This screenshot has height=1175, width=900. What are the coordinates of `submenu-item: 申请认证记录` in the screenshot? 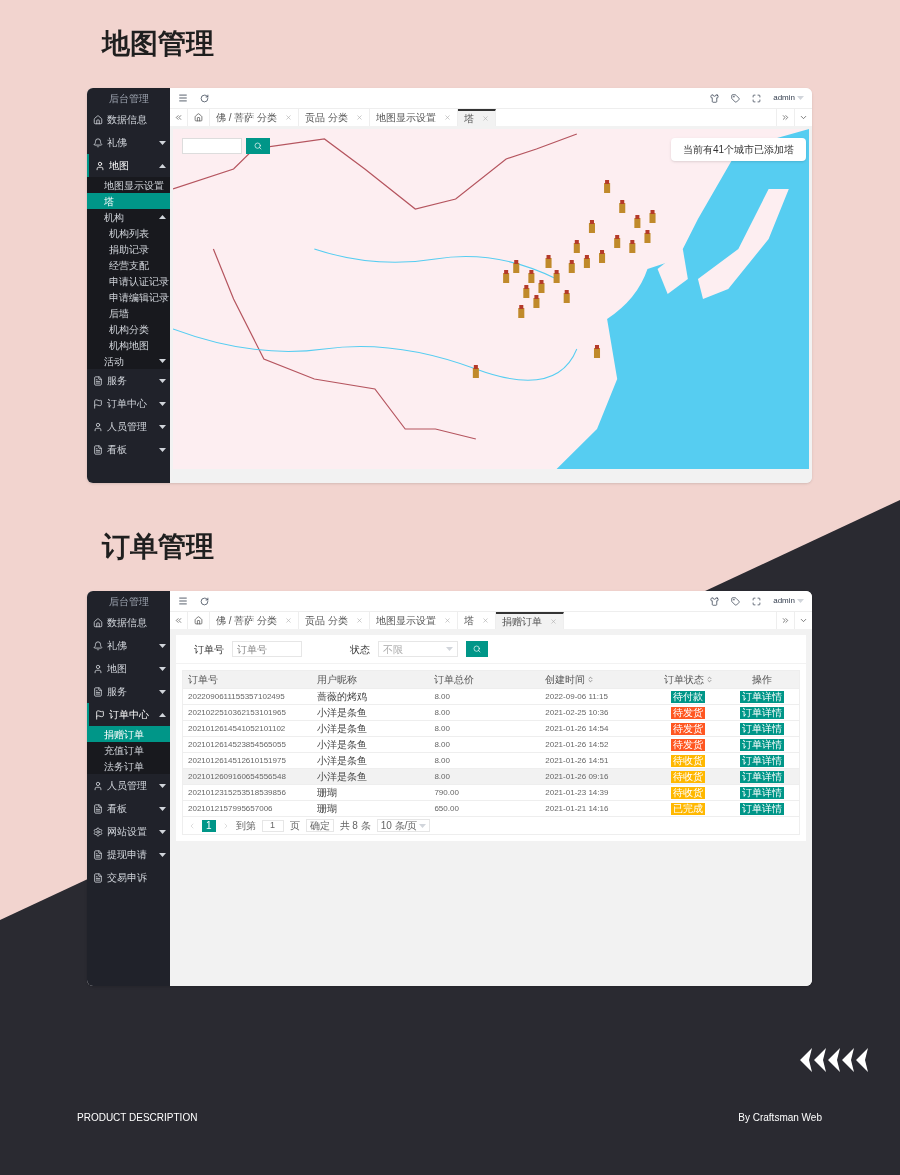 It's located at (128, 281).